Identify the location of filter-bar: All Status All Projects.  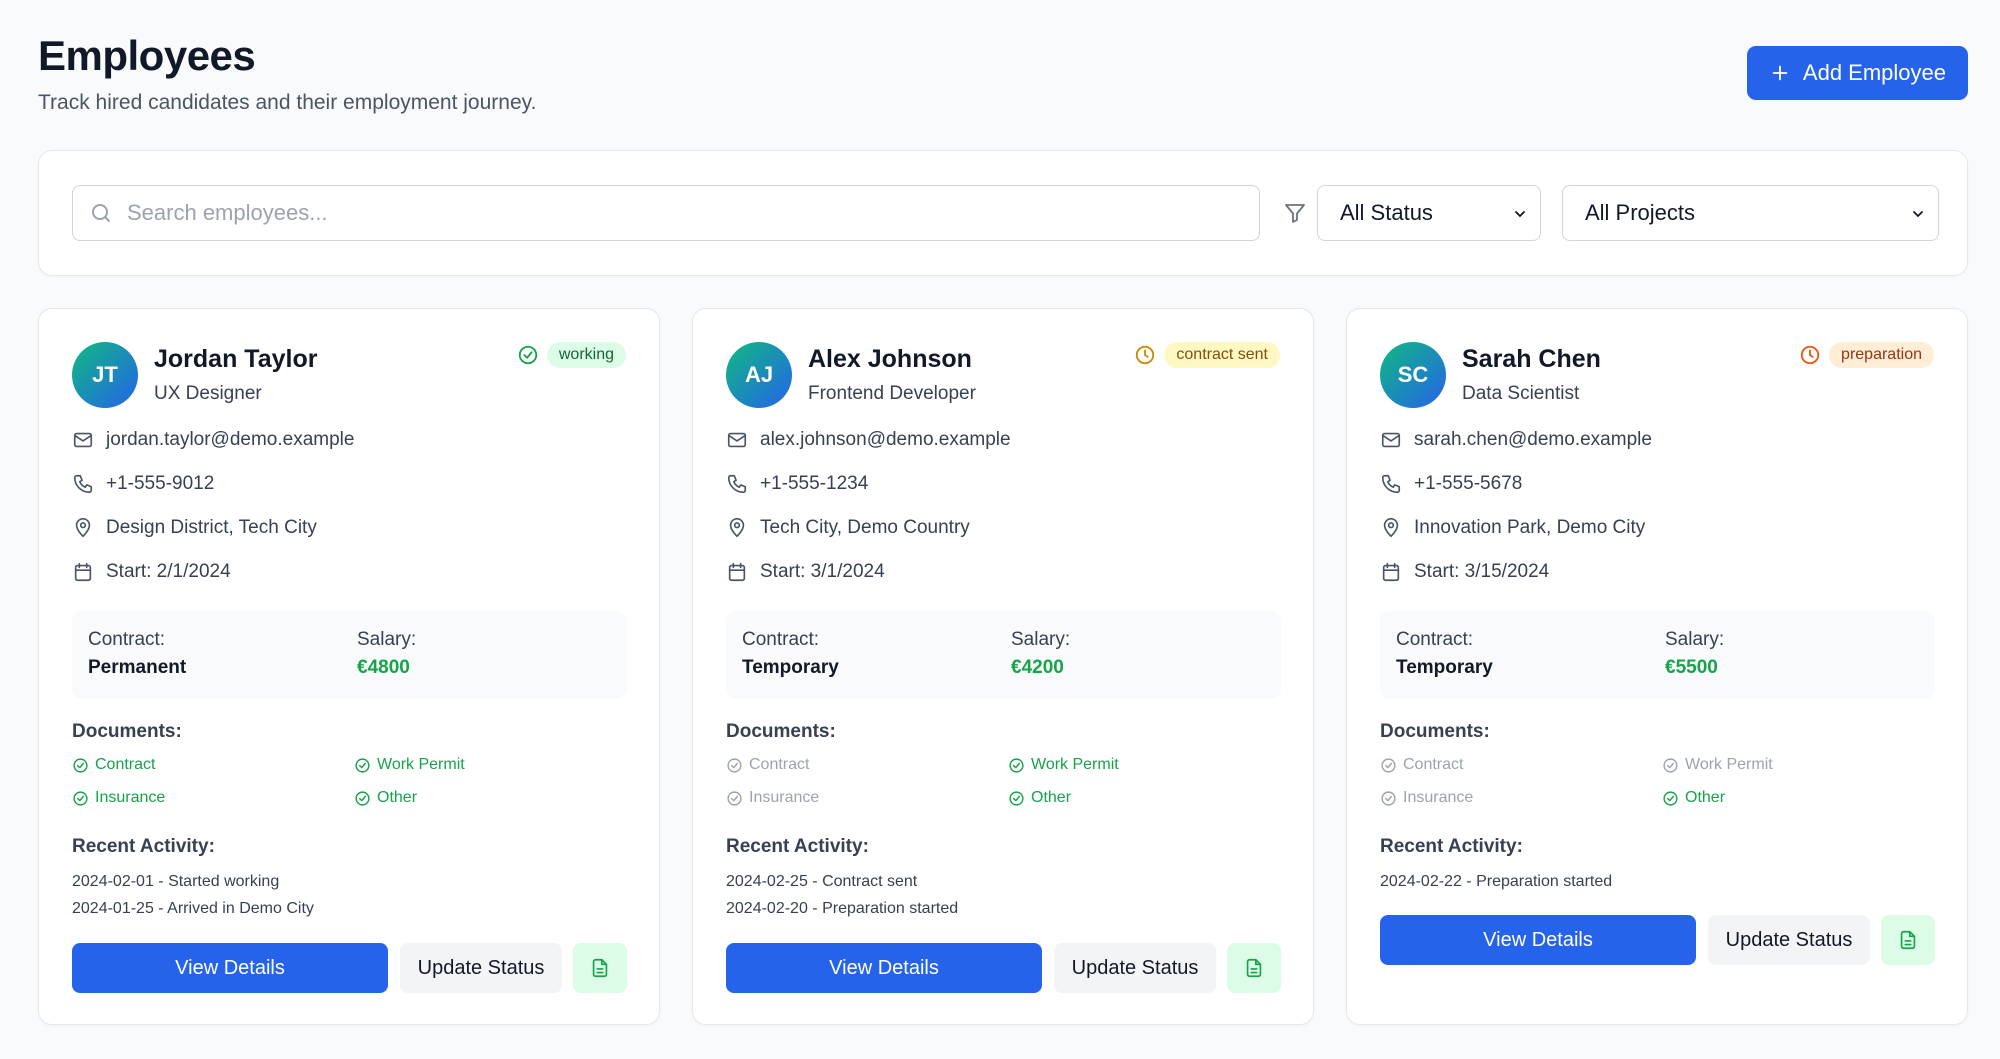
(1003, 213).